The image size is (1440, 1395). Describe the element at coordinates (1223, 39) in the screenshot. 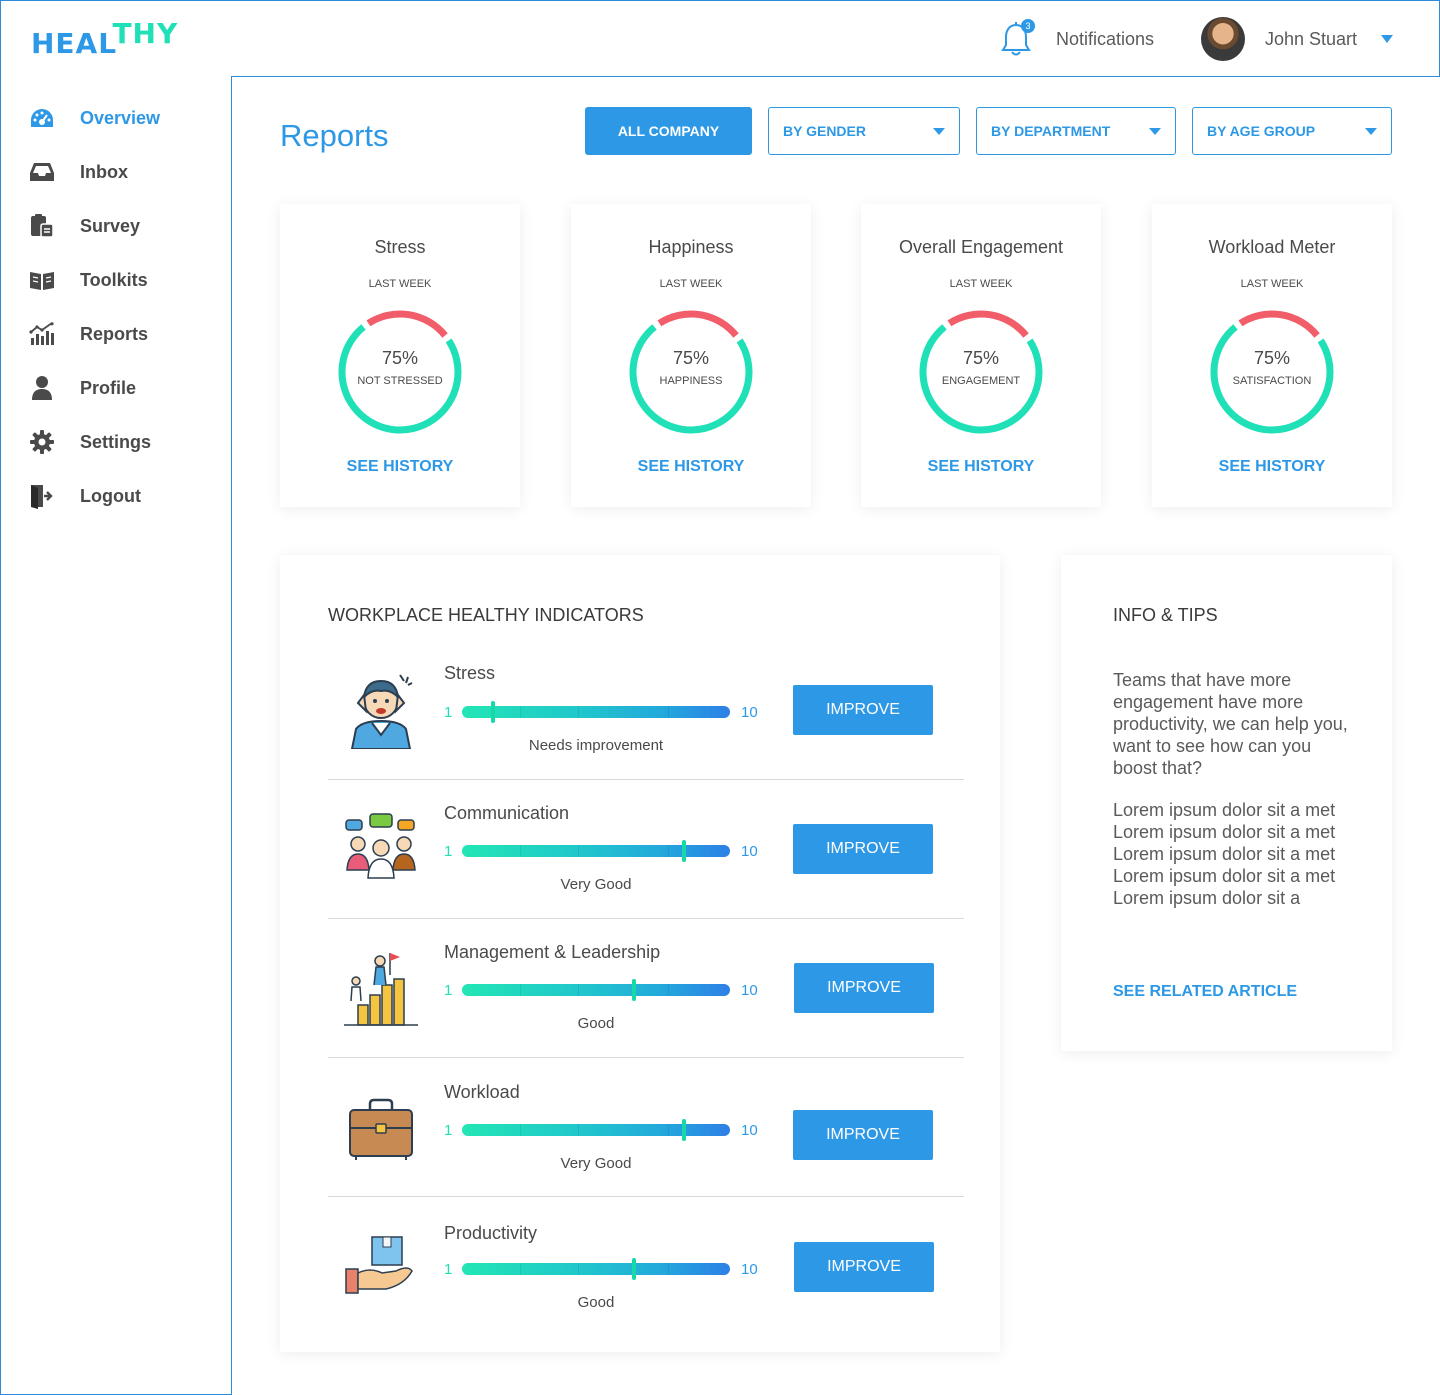

I see `avatar` at that location.